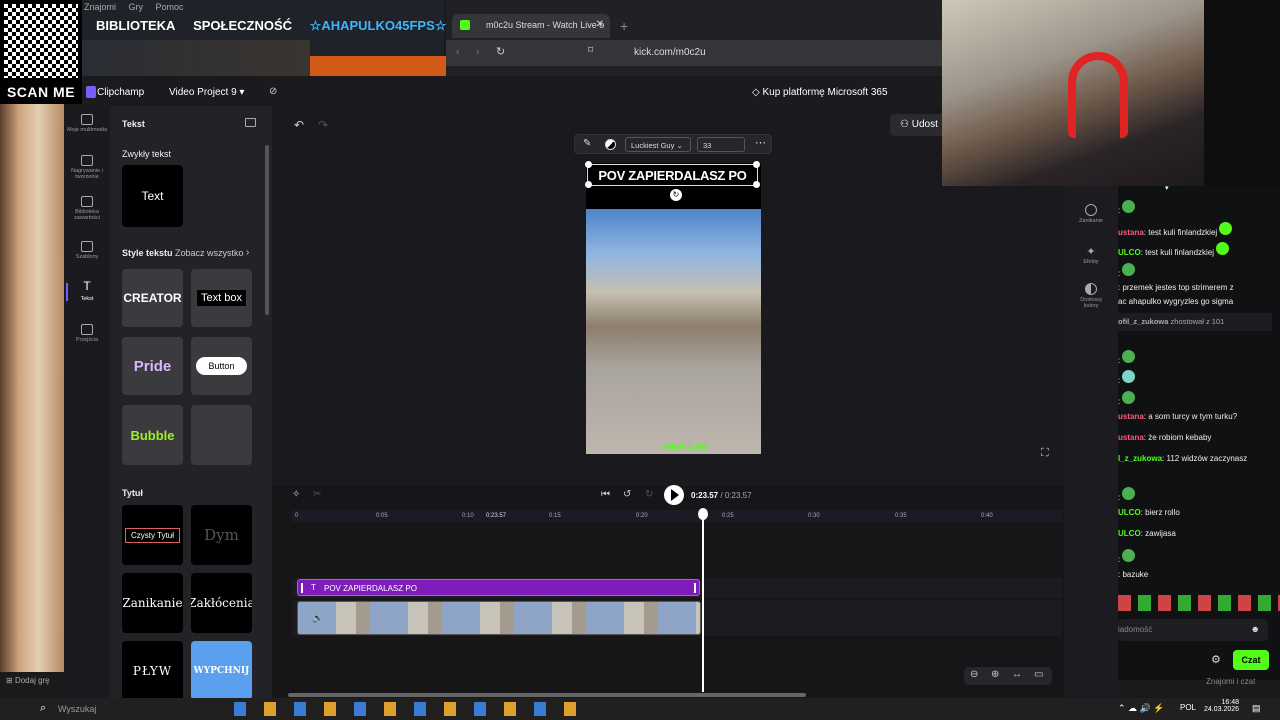 Image resolution: width=1280 pixels, height=720 pixels. Describe the element at coordinates (209, 253) in the screenshot. I see `see-all-link: Zobacz wszystko` at that location.